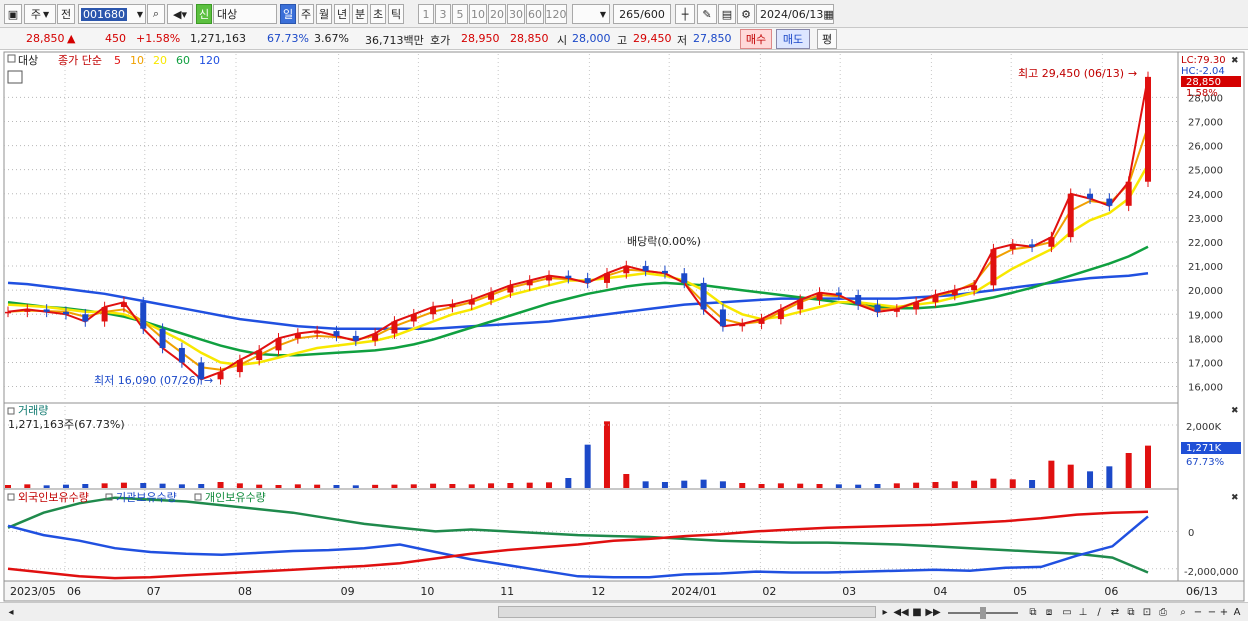  I want to click on period-button-0: 일, so click(288, 14).